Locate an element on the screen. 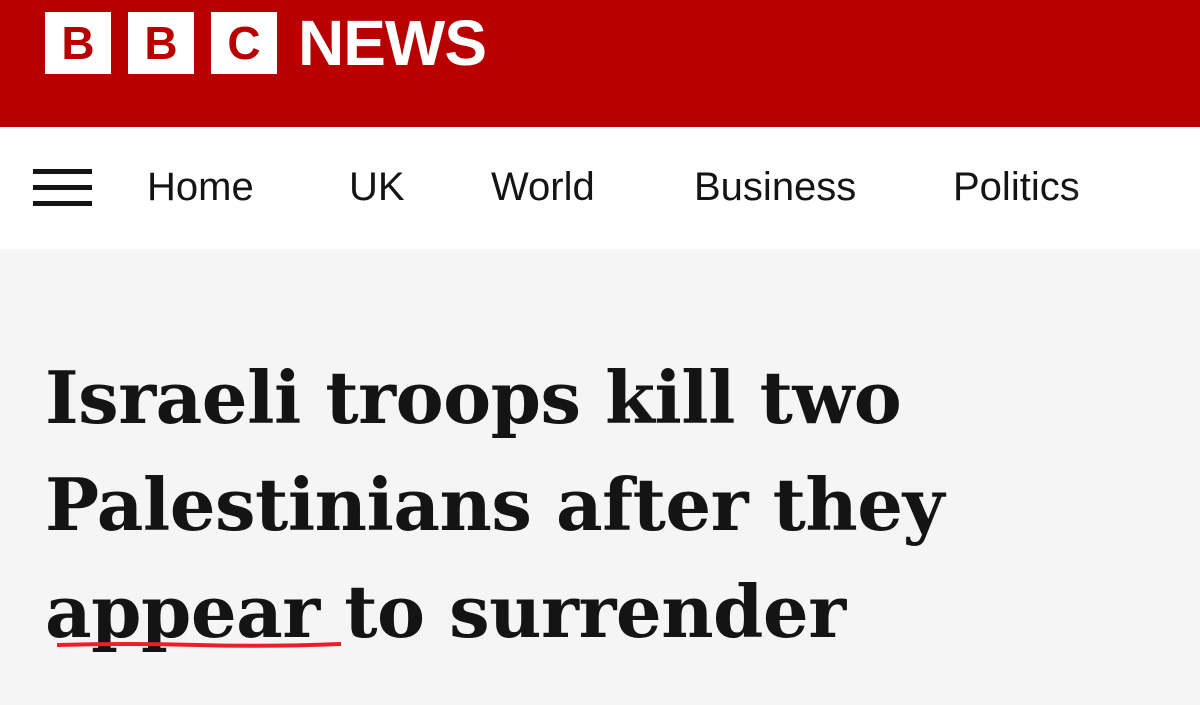  nav-item-world: World is located at coordinates (543, 187).